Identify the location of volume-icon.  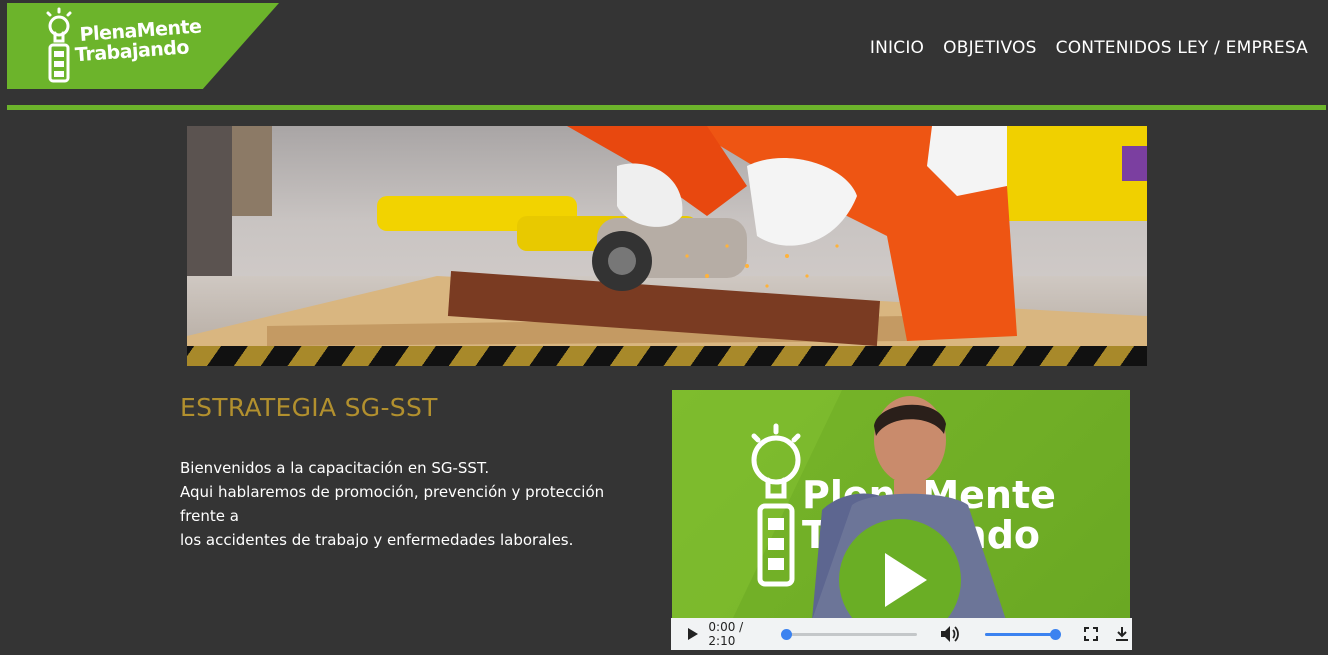
(949, 634).